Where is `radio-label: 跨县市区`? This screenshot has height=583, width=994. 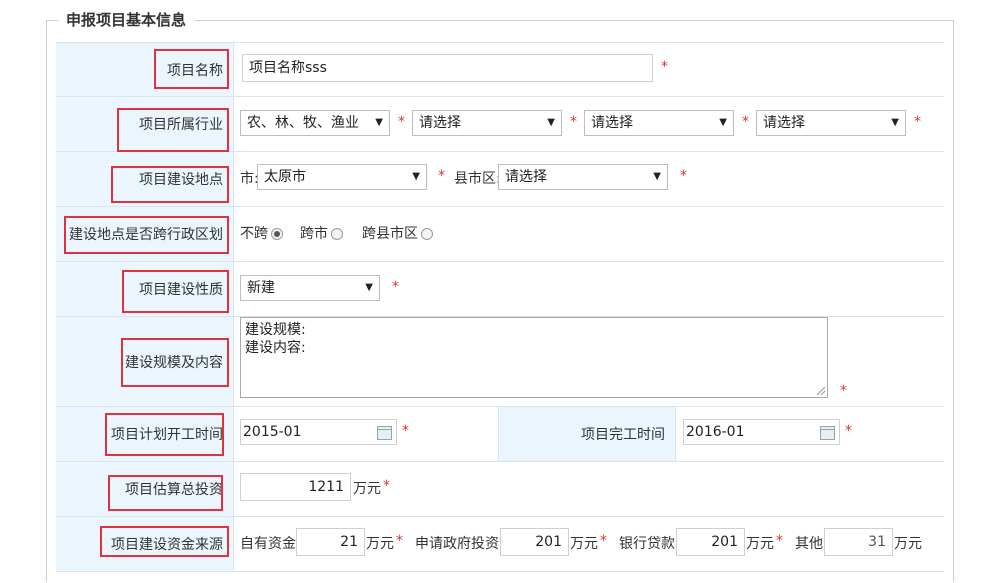 radio-label: 跨县市区 is located at coordinates (390, 234).